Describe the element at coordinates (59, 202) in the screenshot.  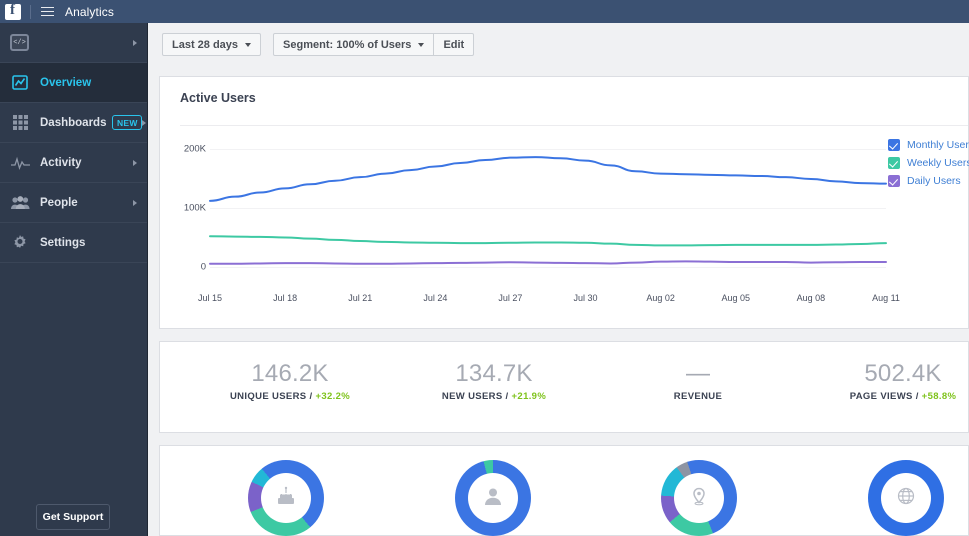
I see `sidebar-item-label: People` at that location.